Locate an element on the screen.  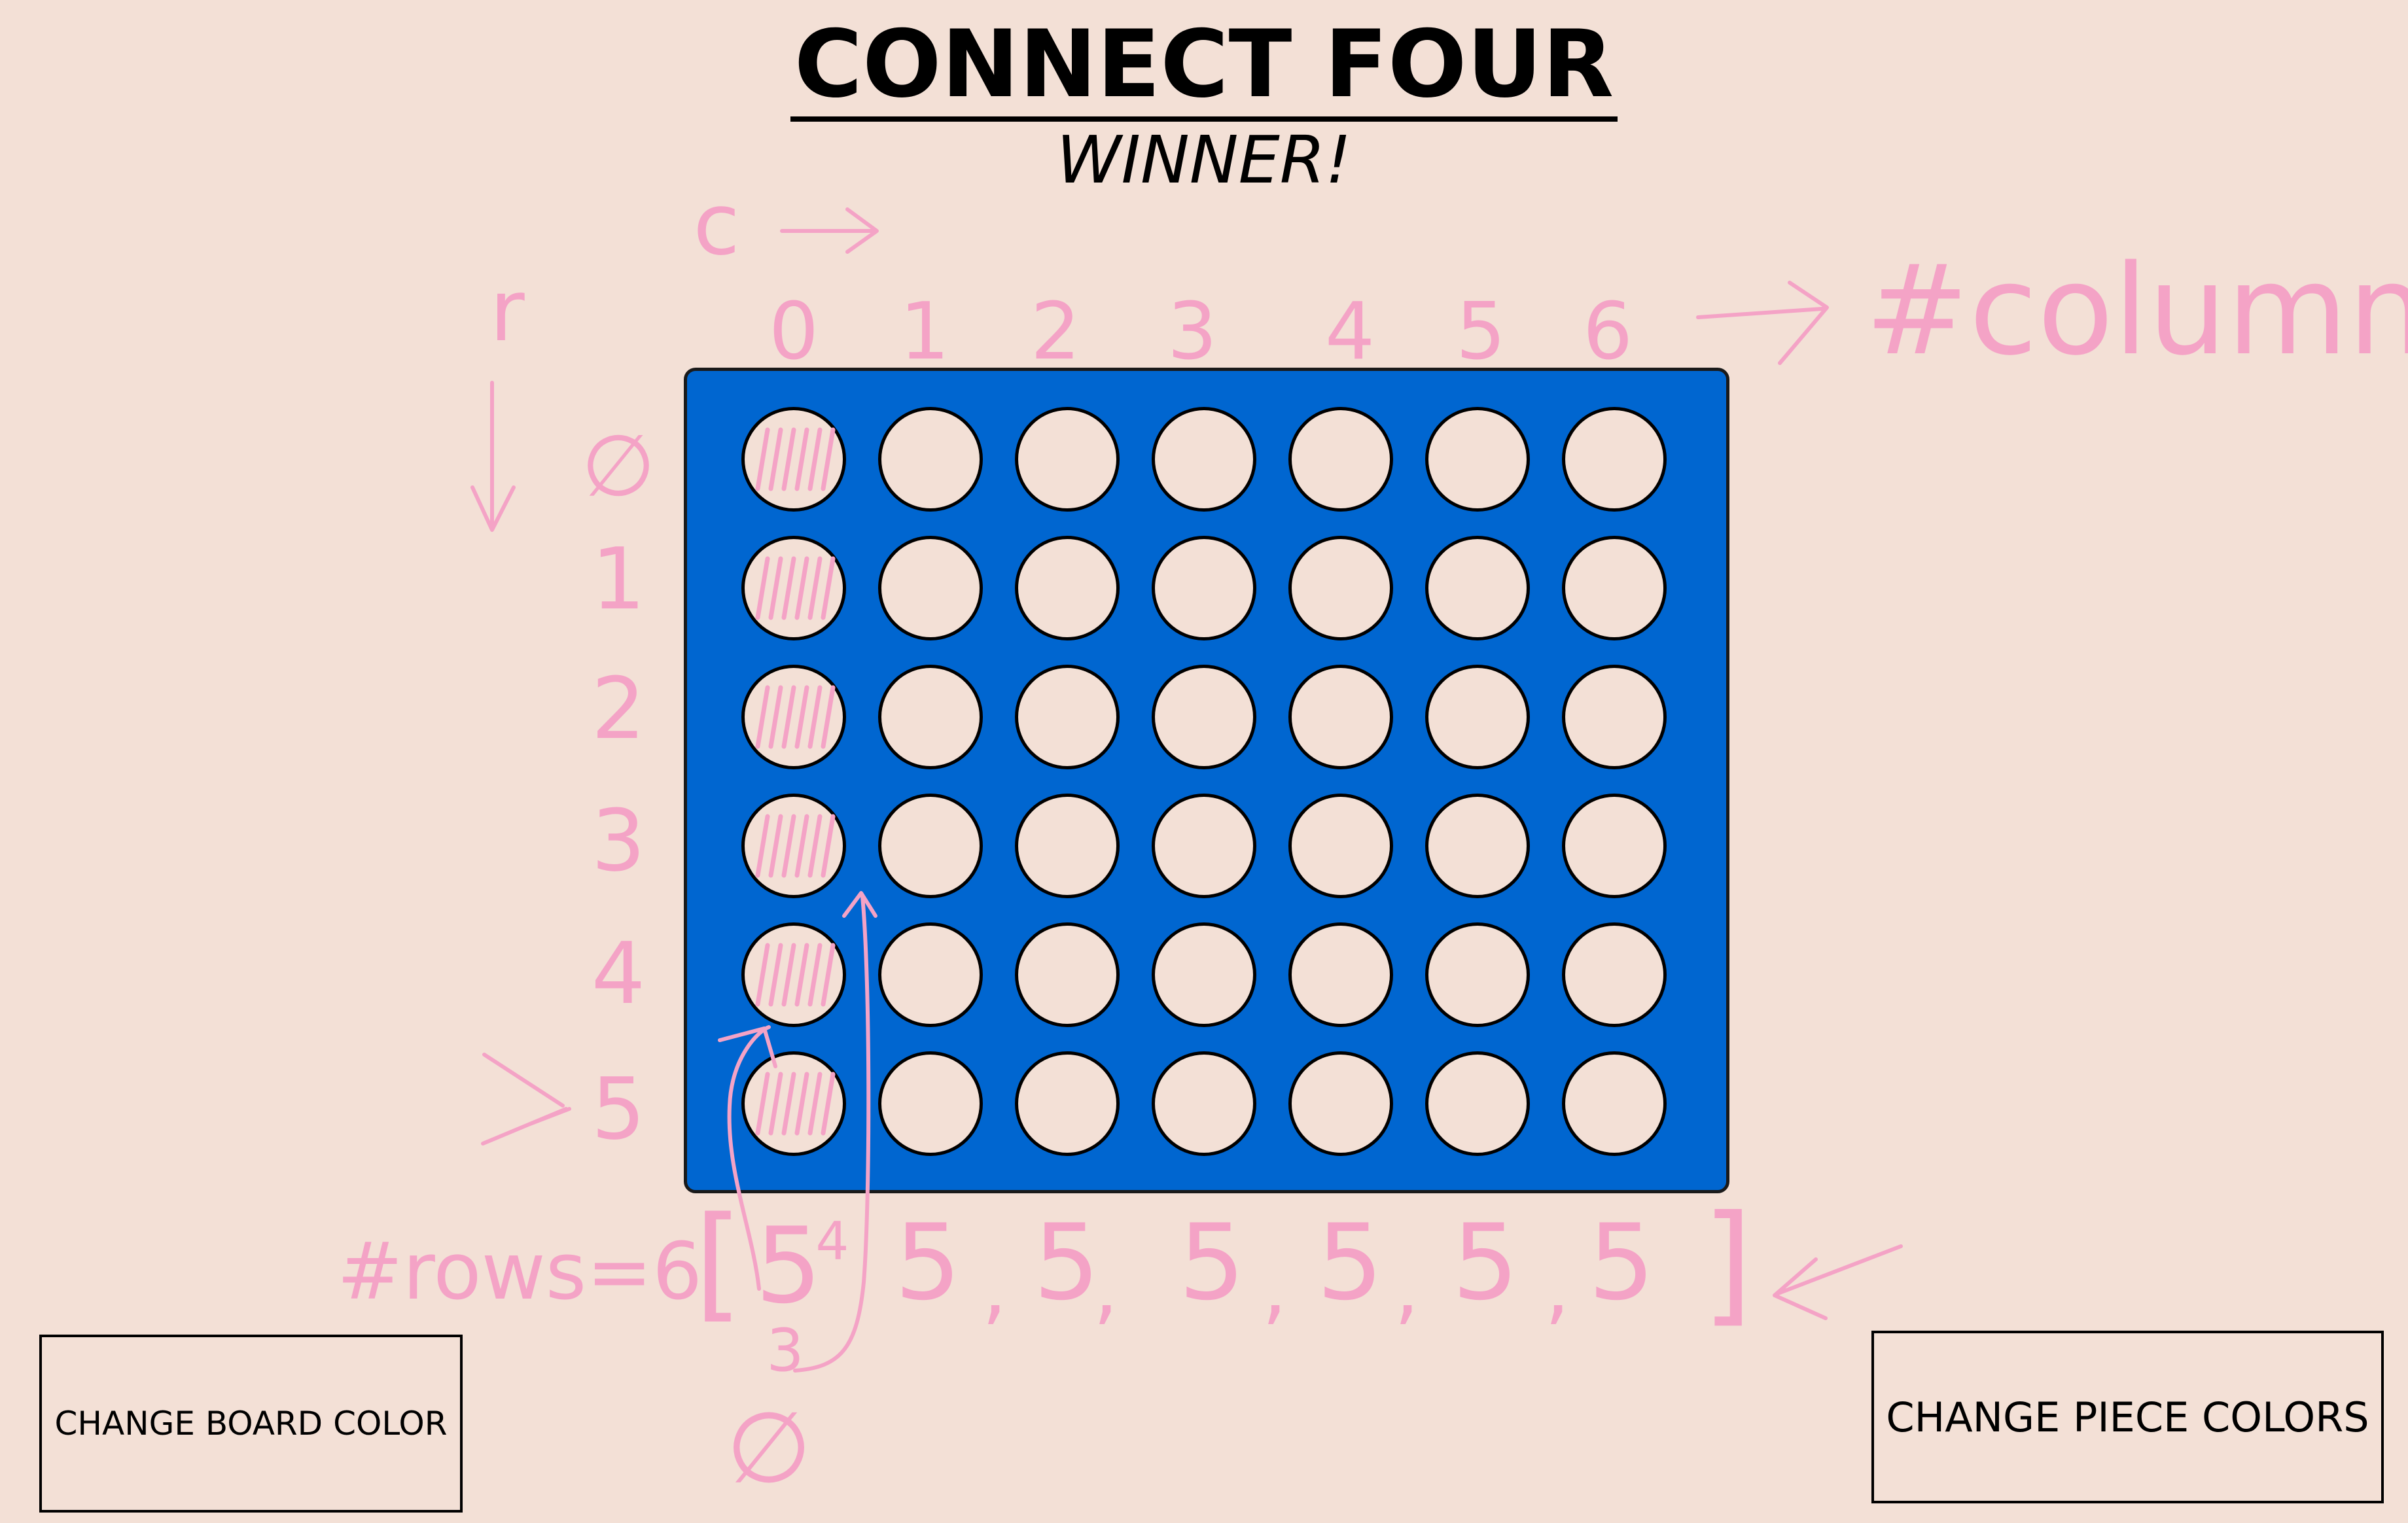
column-index-5: 5 is located at coordinates (1481, 332).